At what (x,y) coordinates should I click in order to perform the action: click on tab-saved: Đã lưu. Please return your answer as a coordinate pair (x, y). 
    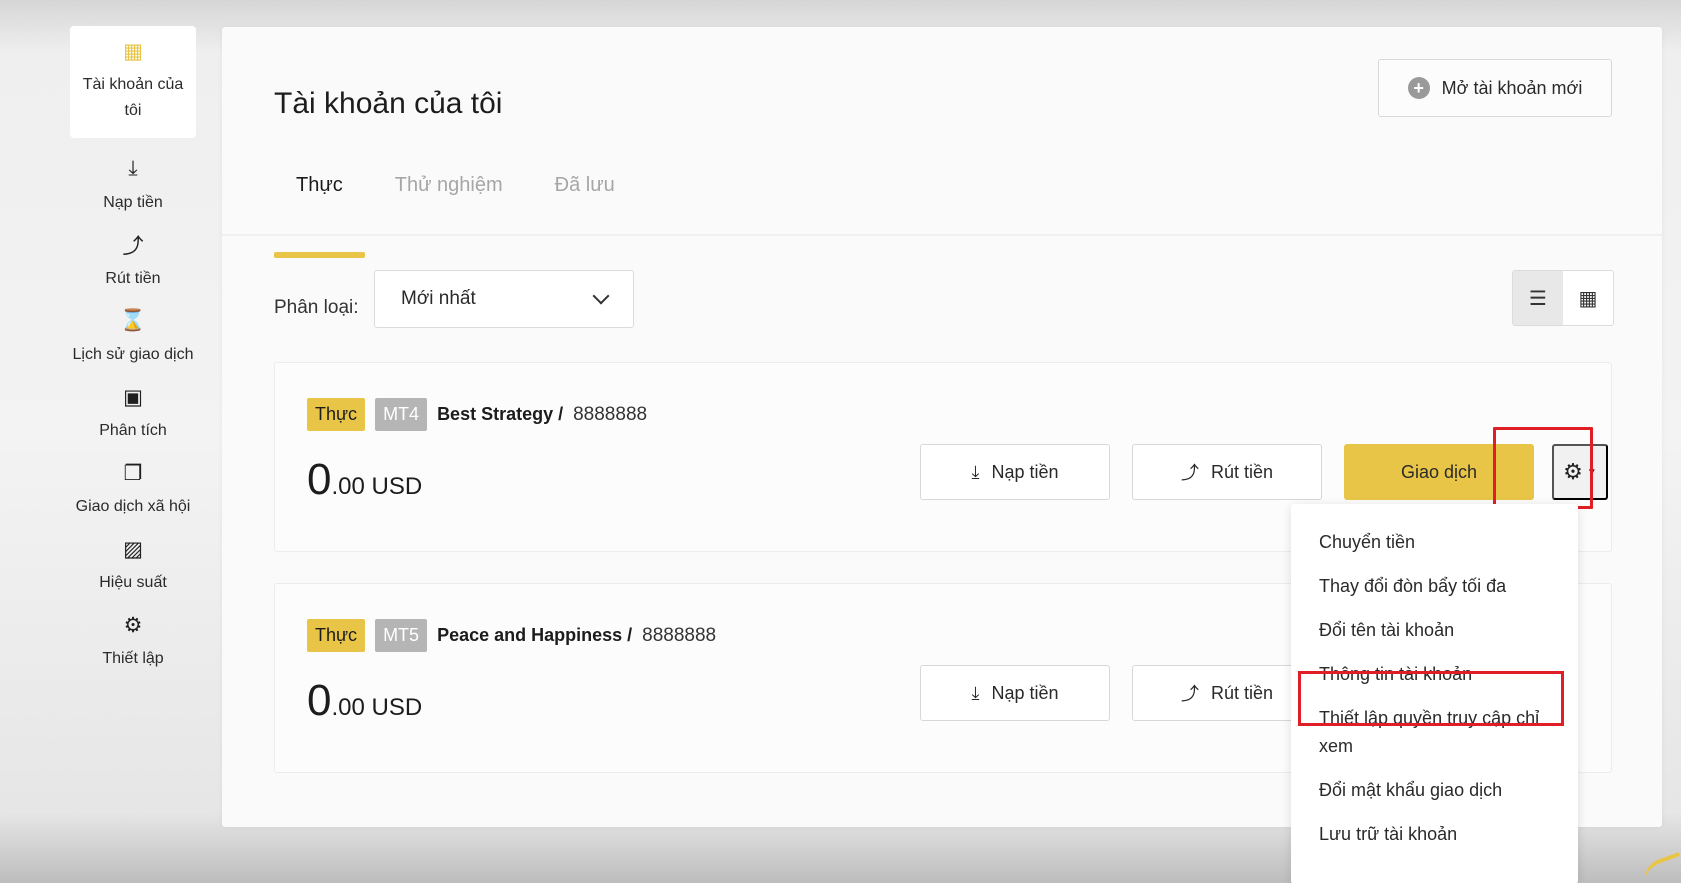
    Looking at the image, I should click on (585, 213).